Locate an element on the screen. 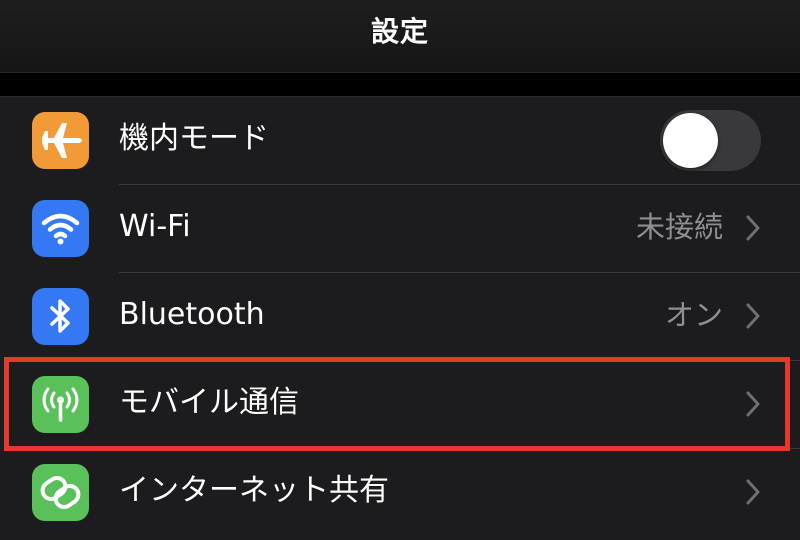  airplane-icon is located at coordinates (60, 140).